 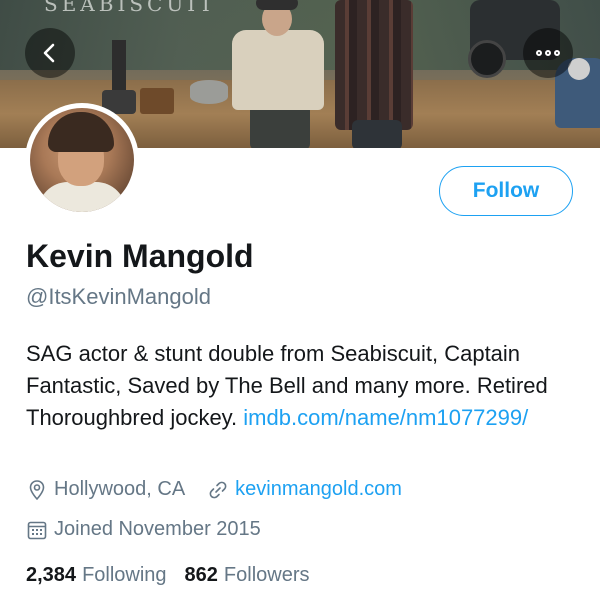 I want to click on avatar-image, so click(x=82, y=160).